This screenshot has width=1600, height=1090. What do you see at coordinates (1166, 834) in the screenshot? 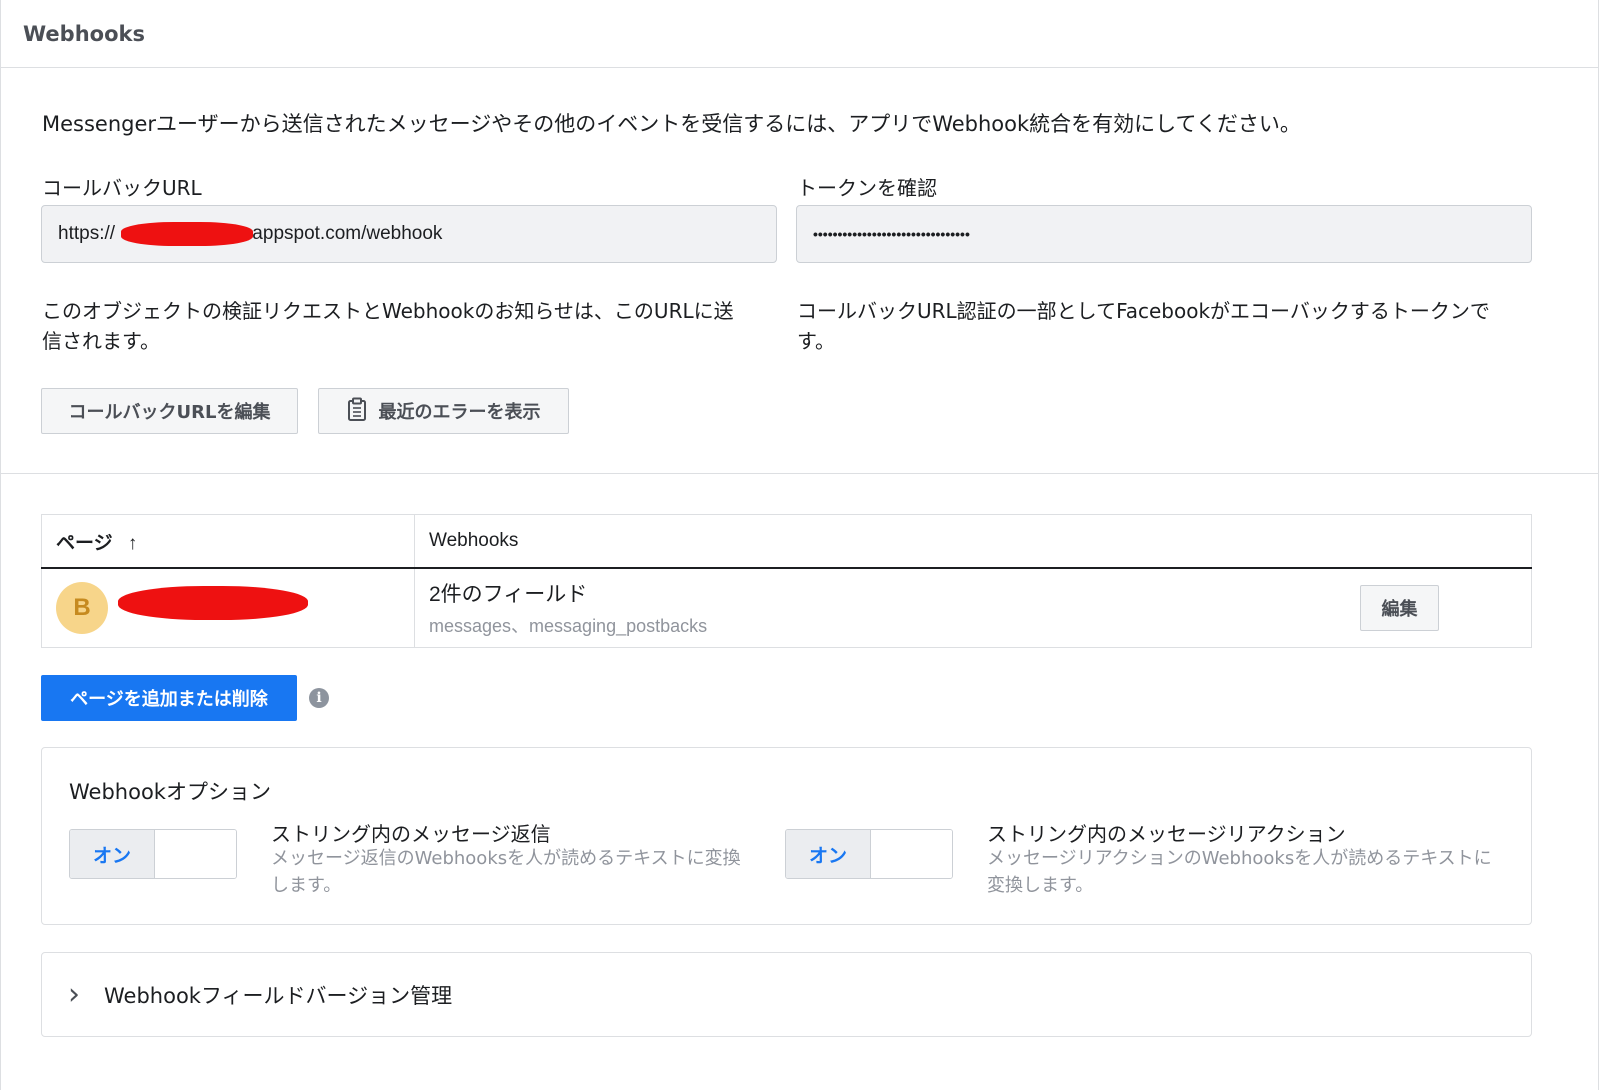
I see `message-reaction-title: ストリング内のメッセージリアクション` at bounding box center [1166, 834].